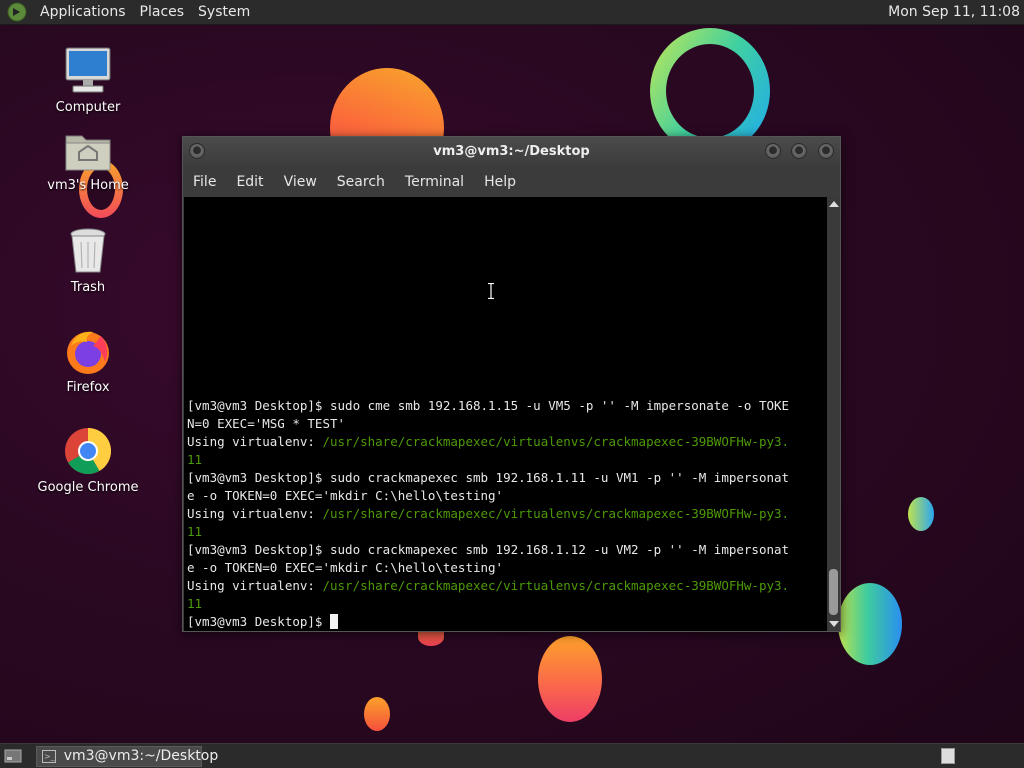 Image resolution: width=1024 pixels, height=768 pixels. Describe the element at coordinates (224, 12) in the screenshot. I see `system-menu: System` at that location.